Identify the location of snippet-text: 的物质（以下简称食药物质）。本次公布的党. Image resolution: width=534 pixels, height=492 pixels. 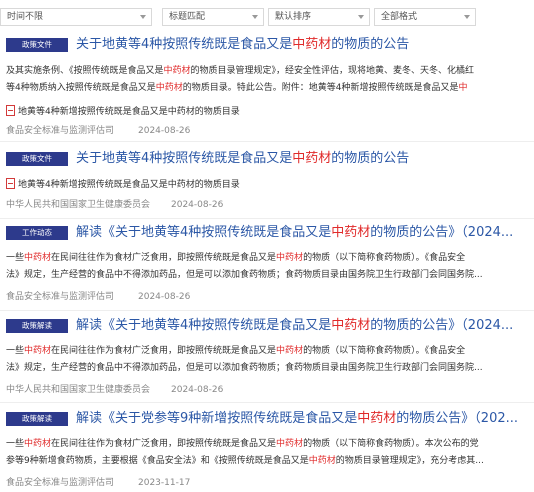
(391, 444).